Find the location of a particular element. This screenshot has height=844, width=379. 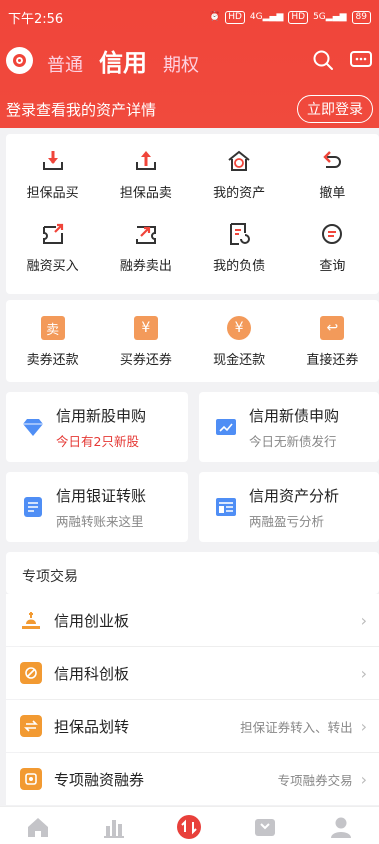

list-item-gem-board: 信用创业板 › is located at coordinates (192, 620).